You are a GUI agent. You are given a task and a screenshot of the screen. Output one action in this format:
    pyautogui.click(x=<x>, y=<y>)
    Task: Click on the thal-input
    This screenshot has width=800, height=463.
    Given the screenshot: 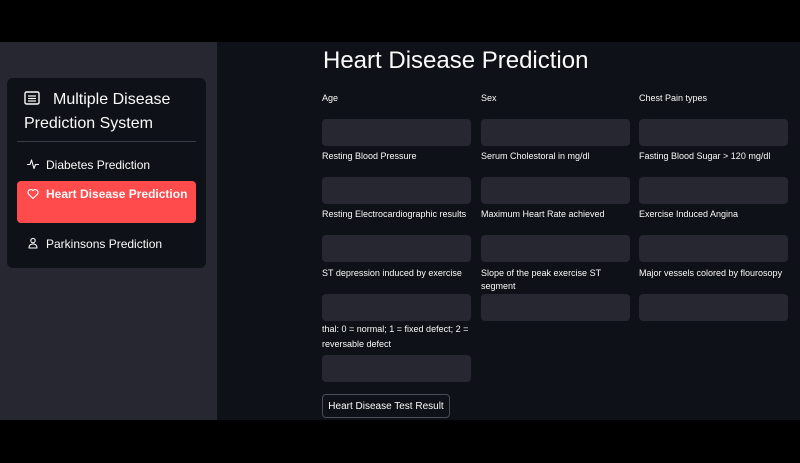 What is the action you would take?
    pyautogui.click(x=396, y=368)
    